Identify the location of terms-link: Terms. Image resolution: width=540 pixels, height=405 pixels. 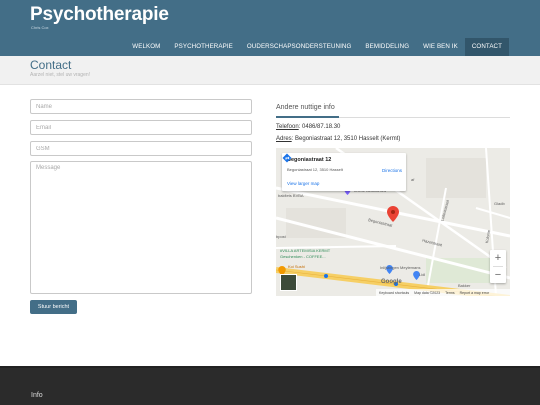
(450, 293).